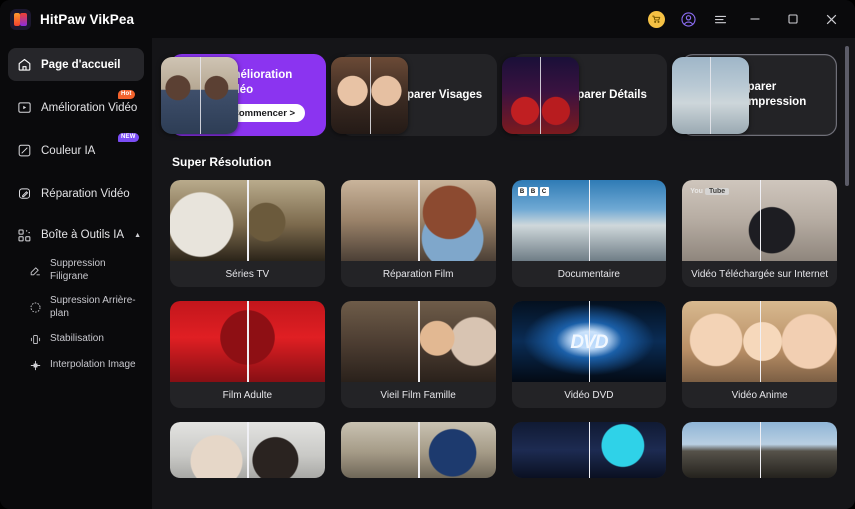 This screenshot has width=855, height=509. I want to click on tile-partial-trees, so click(759, 450).